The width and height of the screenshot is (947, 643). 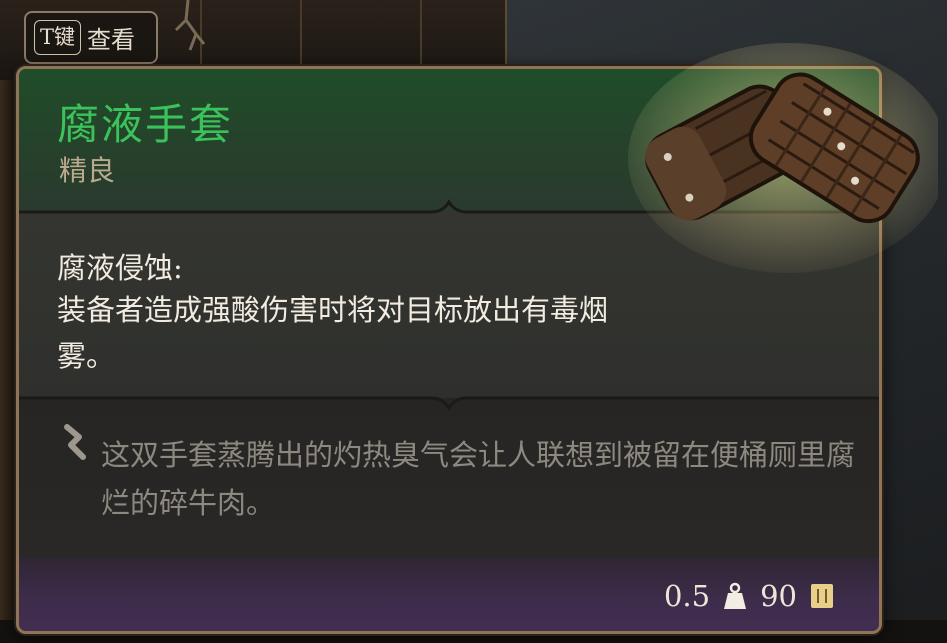 What do you see at coordinates (749, 596) in the screenshot?
I see `item-stats: 0.5 90` at bounding box center [749, 596].